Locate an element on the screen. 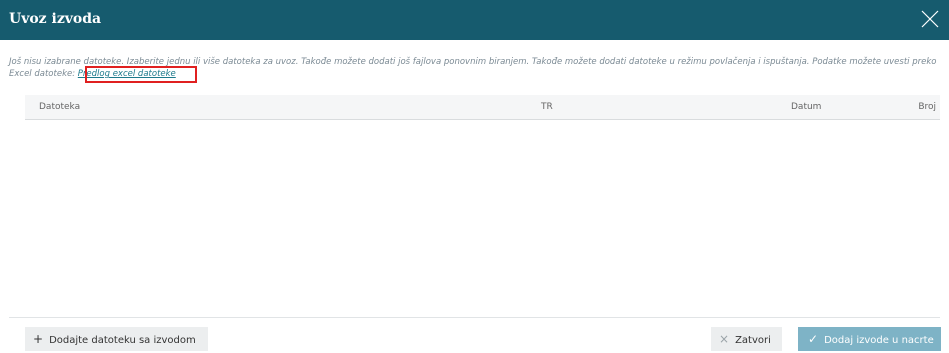 Image resolution: width=949 pixels, height=353 pixels. excel-template-link: Predlog excel datoteke is located at coordinates (127, 74).